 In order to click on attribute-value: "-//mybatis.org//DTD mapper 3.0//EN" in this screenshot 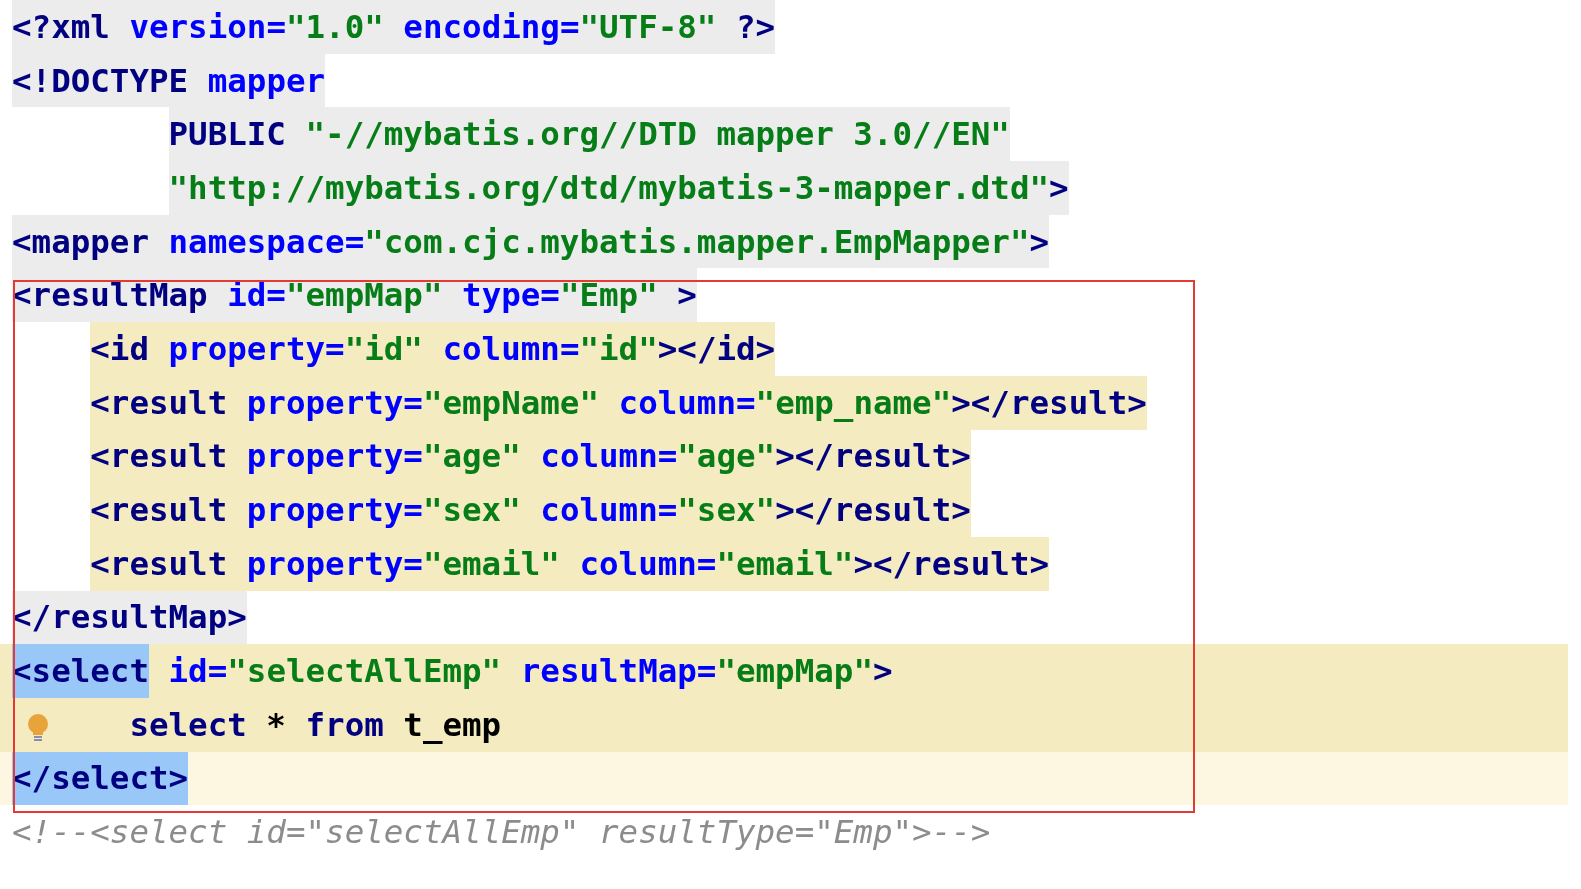, I will do `click(657, 134)`.